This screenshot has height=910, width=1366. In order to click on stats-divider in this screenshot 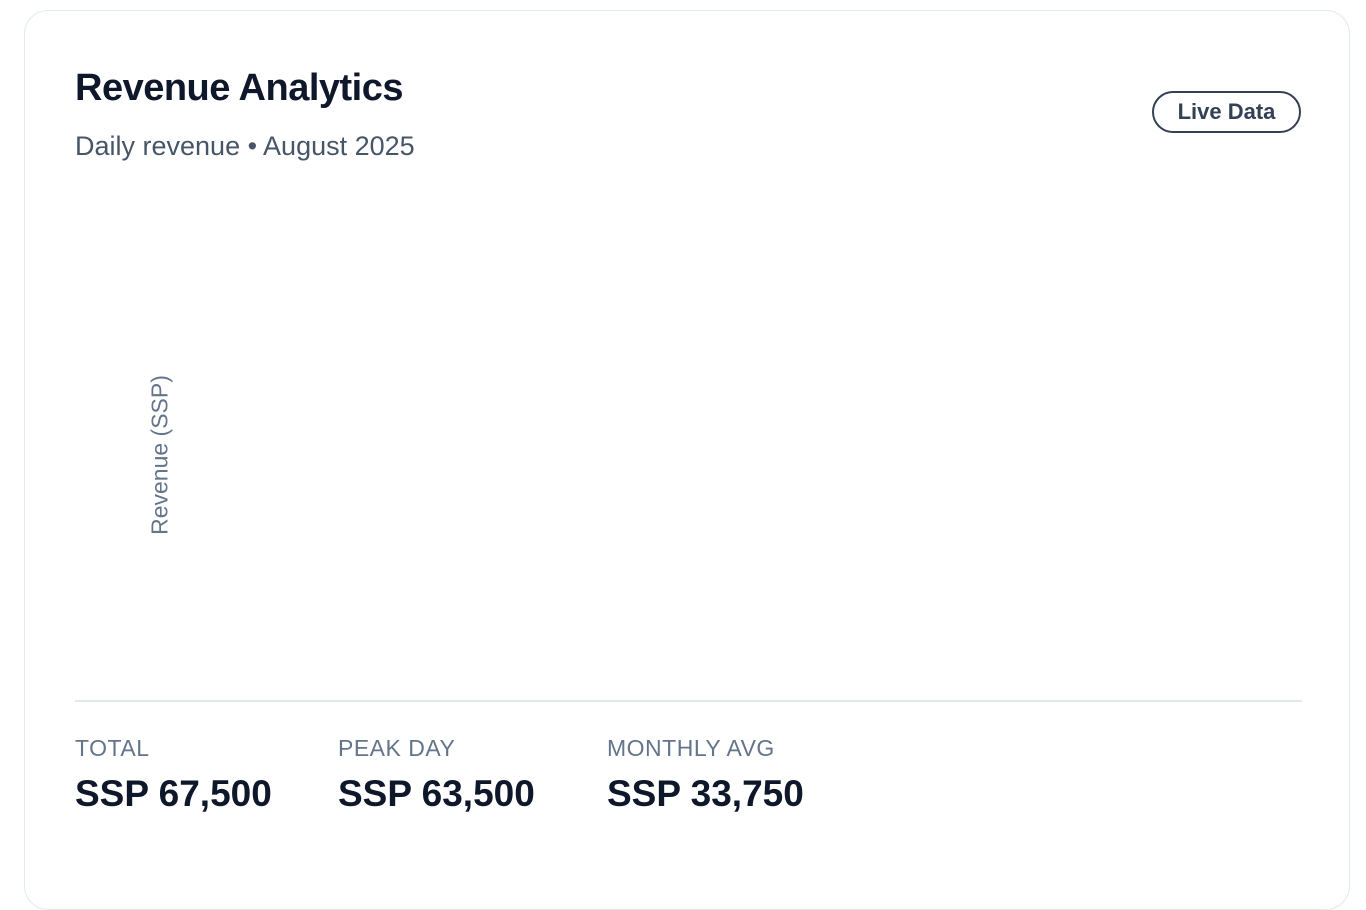, I will do `click(688, 701)`.